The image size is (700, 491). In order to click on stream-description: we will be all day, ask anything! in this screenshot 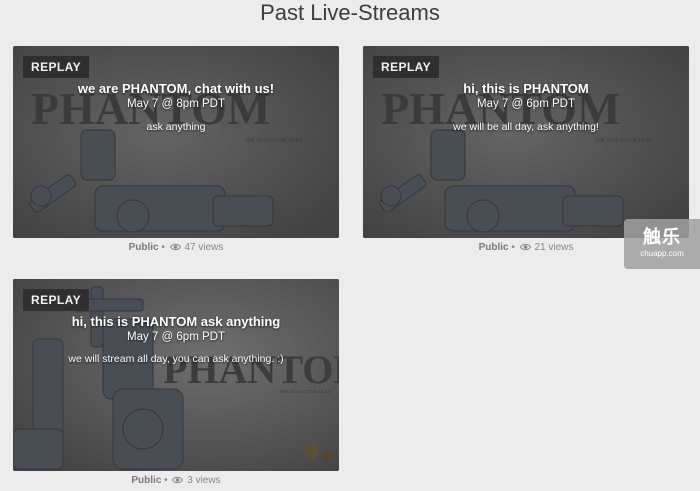, I will do `click(526, 127)`.